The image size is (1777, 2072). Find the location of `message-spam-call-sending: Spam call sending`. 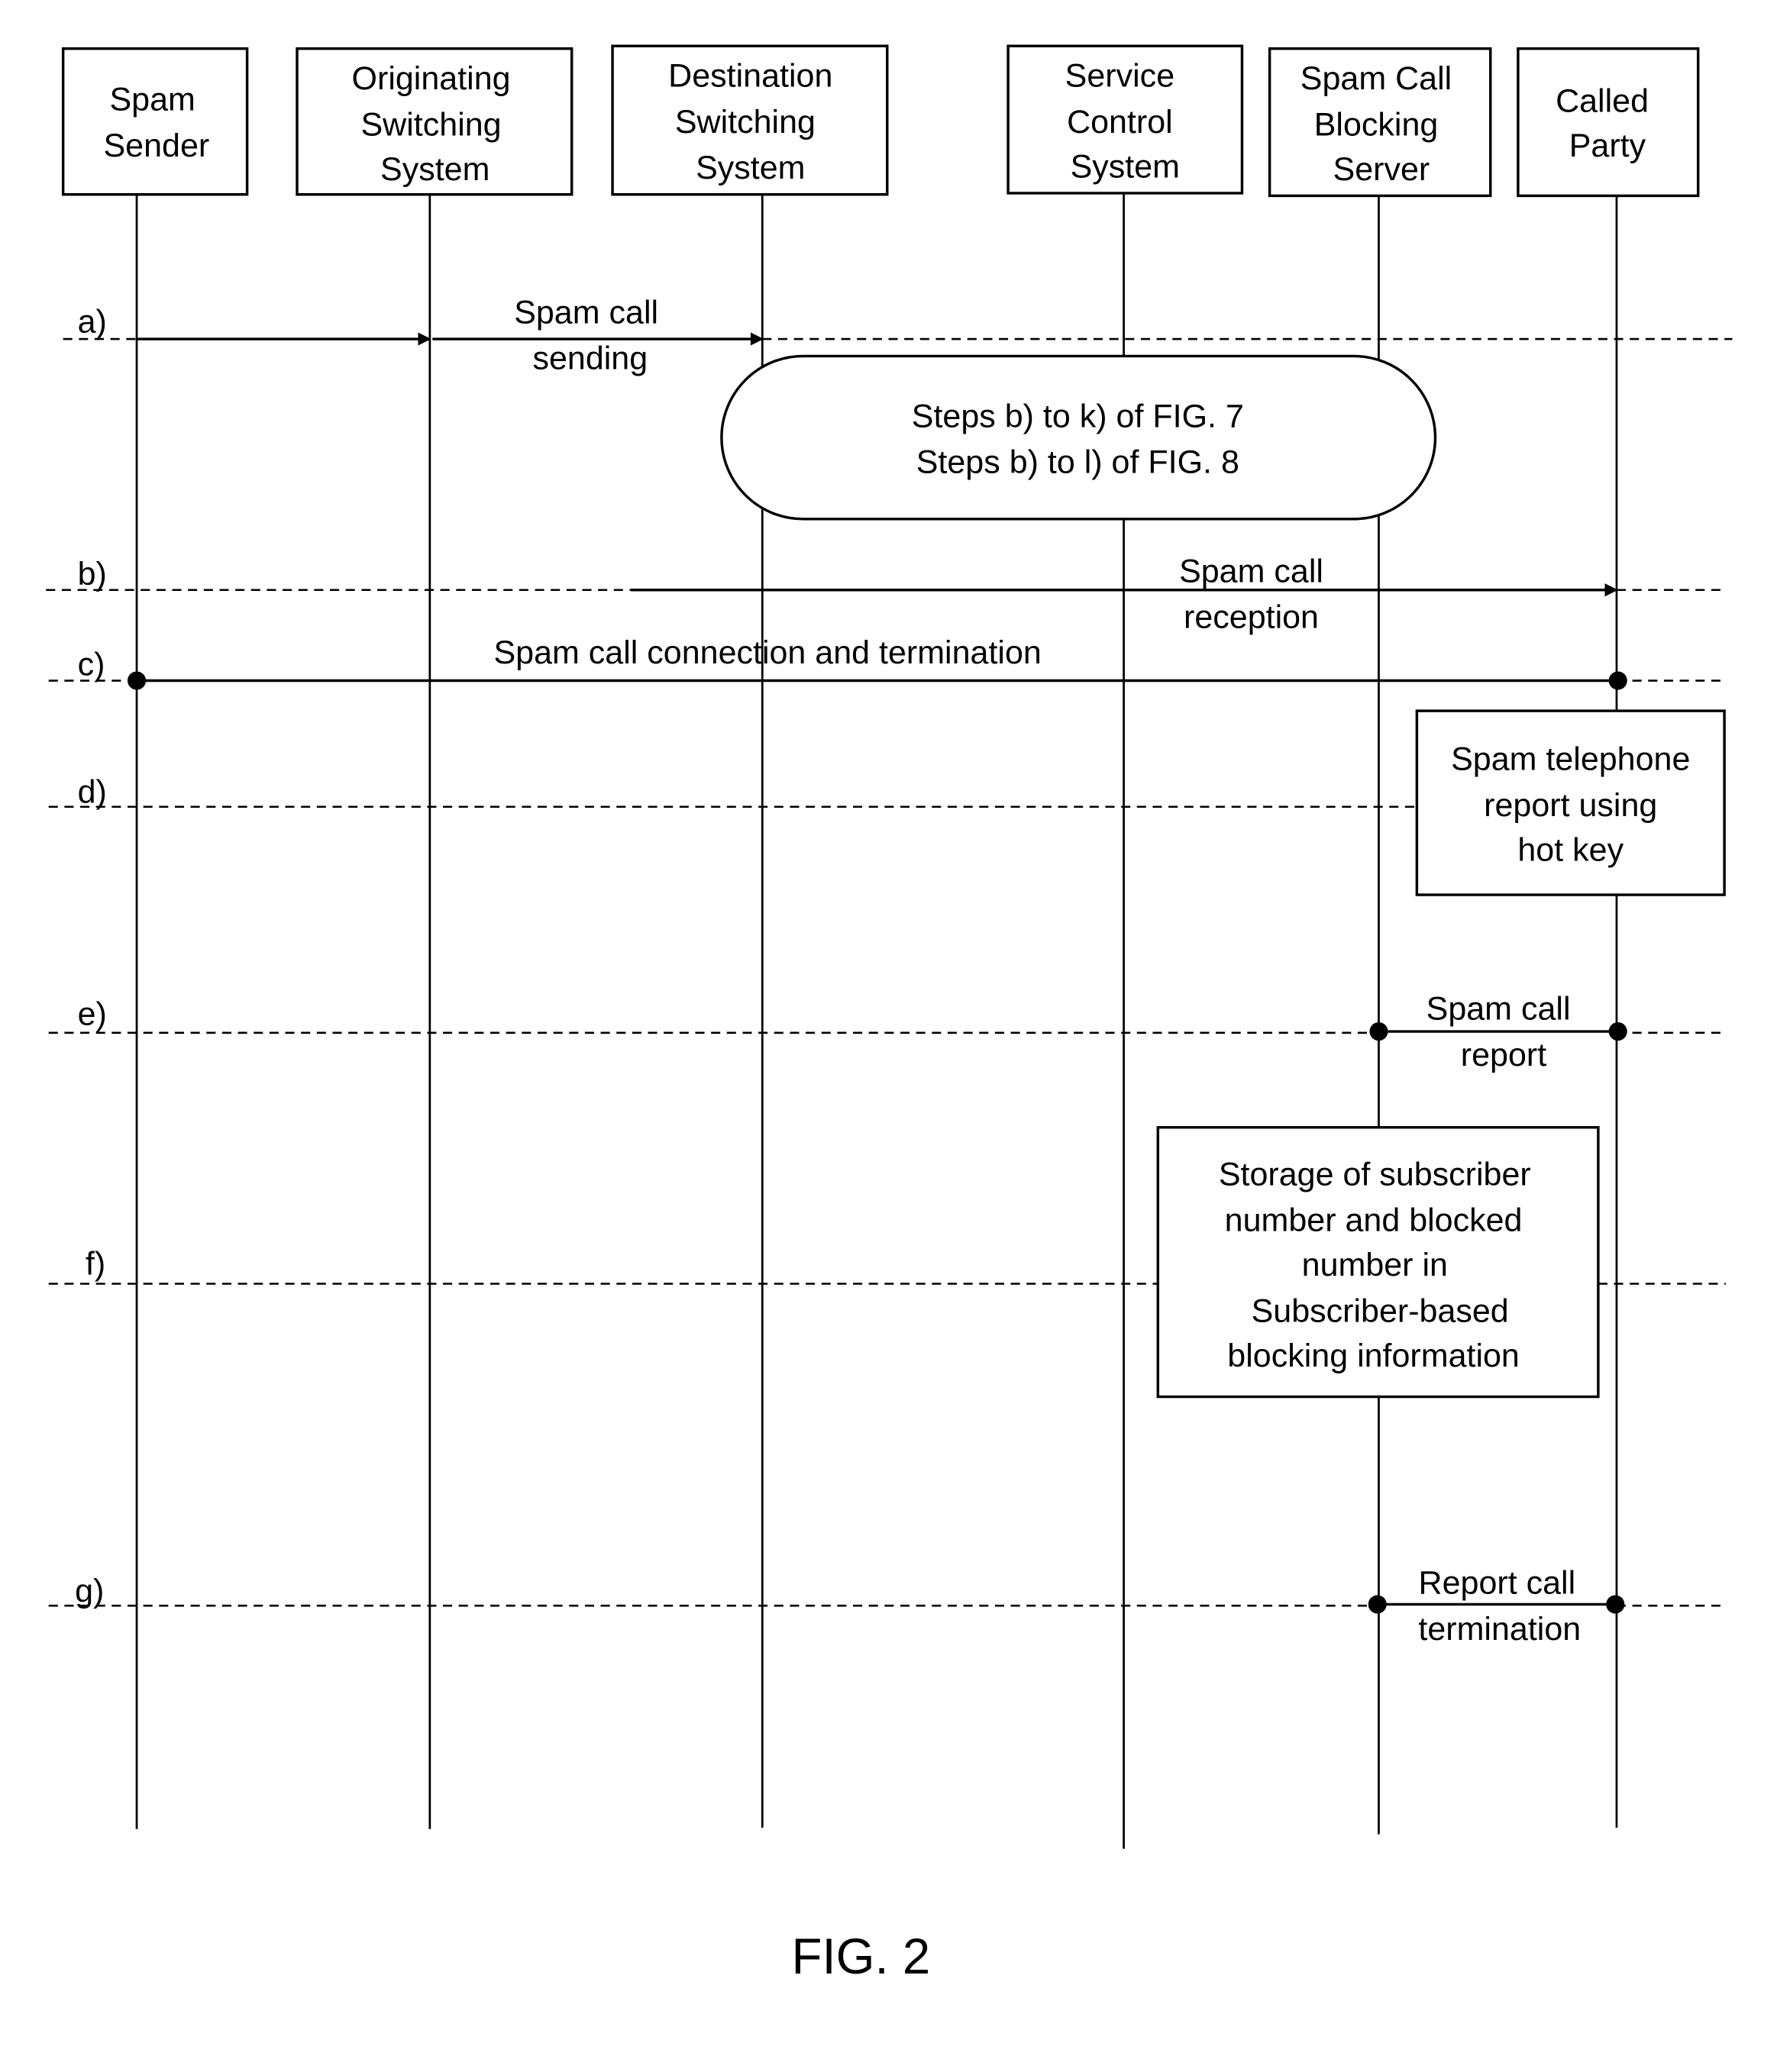

message-spam-call-sending: Spam call sending is located at coordinates (450, 335).